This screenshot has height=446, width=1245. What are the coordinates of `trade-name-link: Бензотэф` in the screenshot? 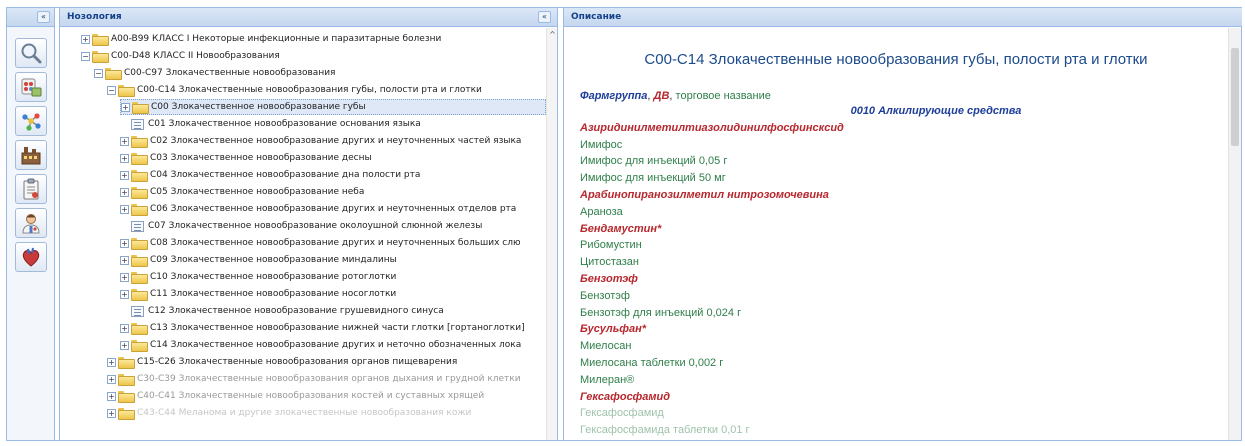 It's located at (605, 296).